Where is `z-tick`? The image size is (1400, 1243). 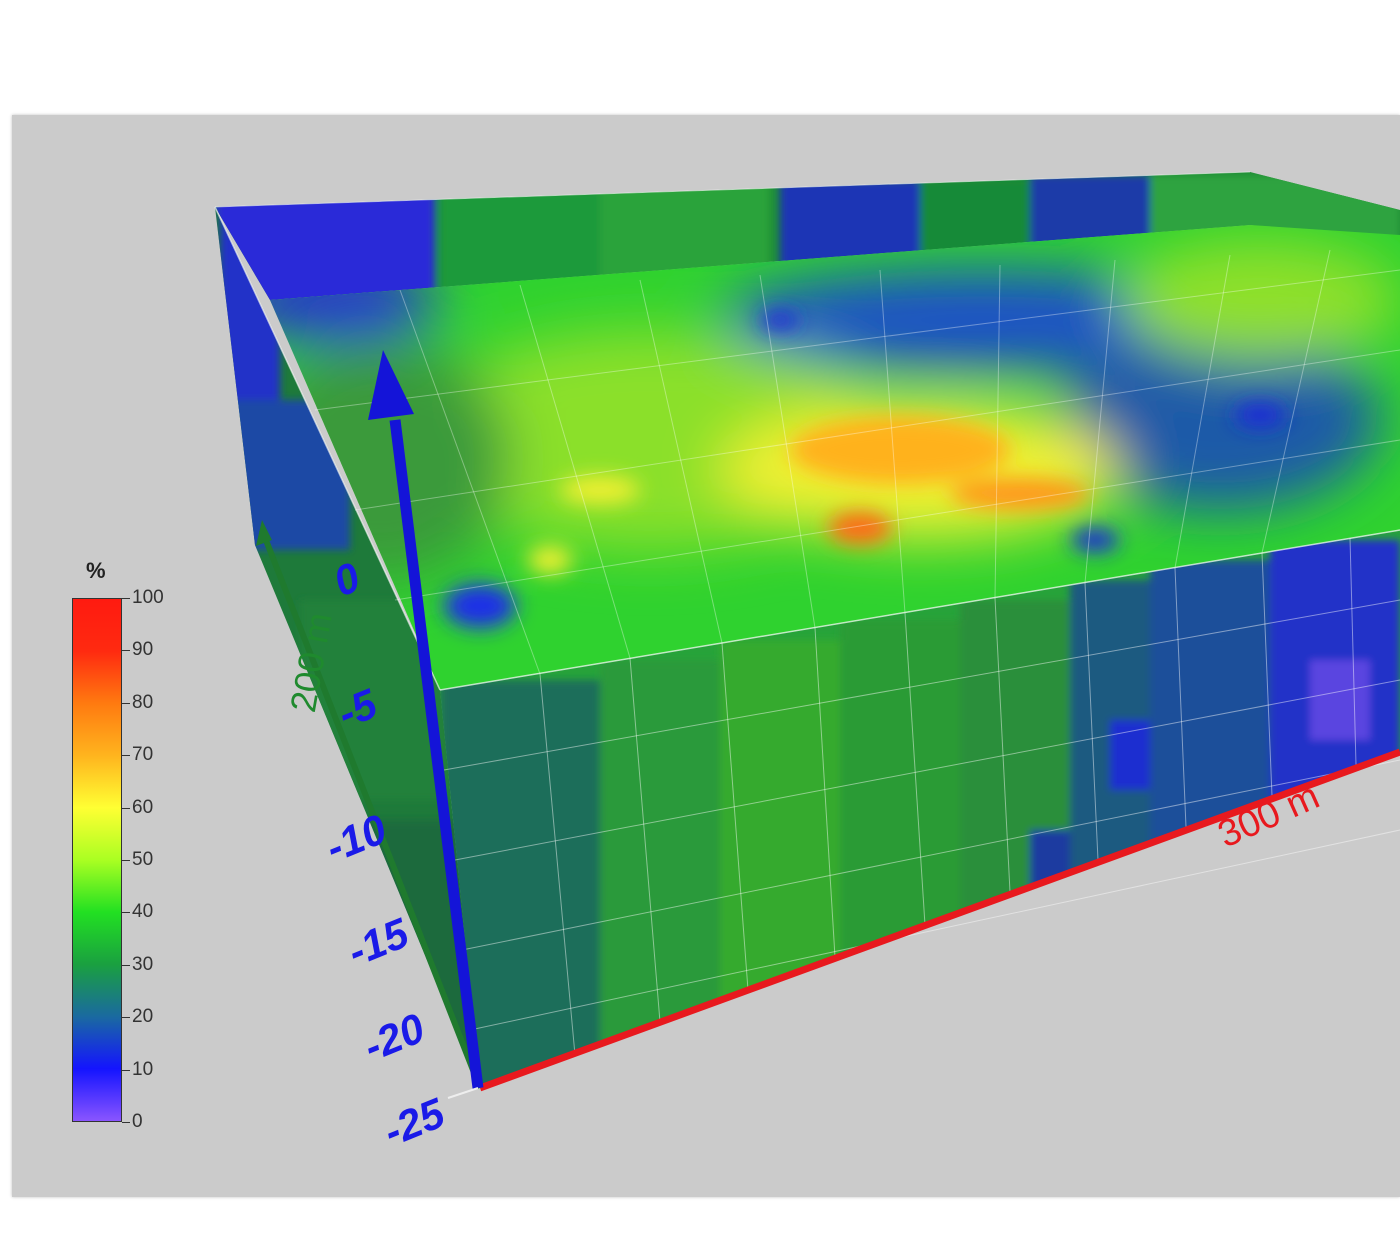
z-tick is located at coordinates (463, 1093).